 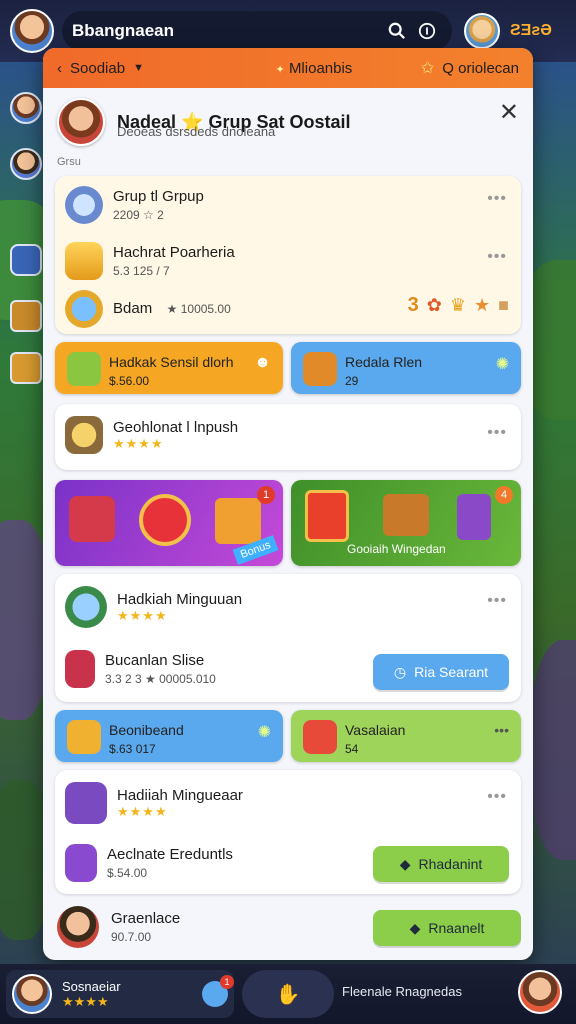 I want to click on item-sub: 5.3 125 / 7, so click(x=141, y=271).